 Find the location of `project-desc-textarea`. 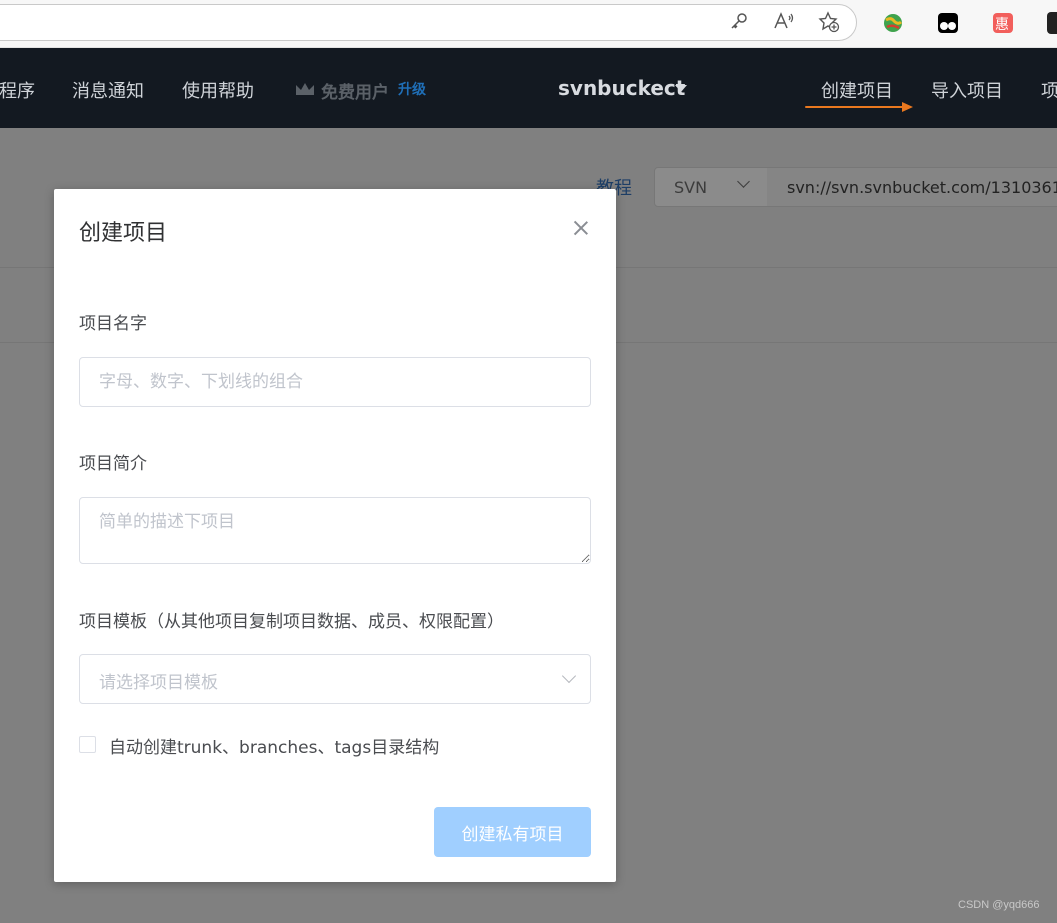

project-desc-textarea is located at coordinates (335, 530).